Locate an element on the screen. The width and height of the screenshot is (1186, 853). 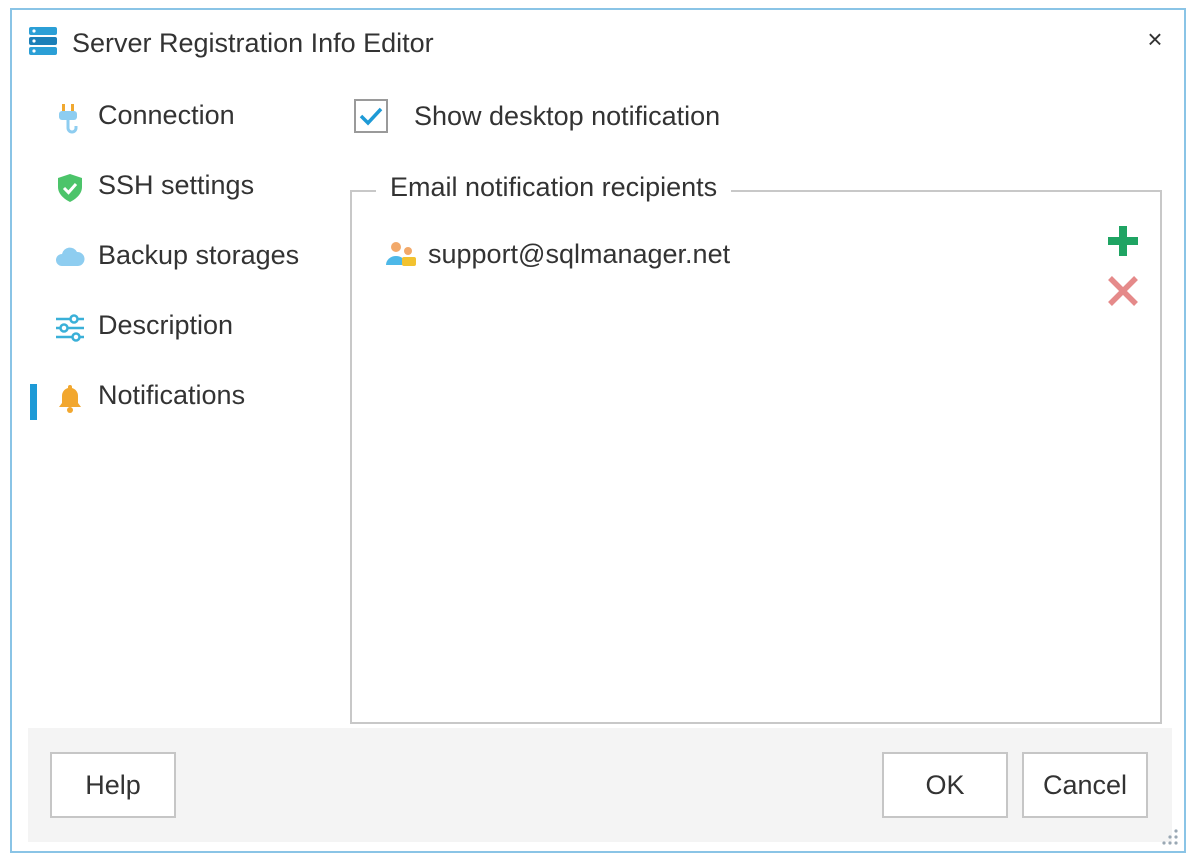
add-recipient-button is located at coordinates (1123, 241).